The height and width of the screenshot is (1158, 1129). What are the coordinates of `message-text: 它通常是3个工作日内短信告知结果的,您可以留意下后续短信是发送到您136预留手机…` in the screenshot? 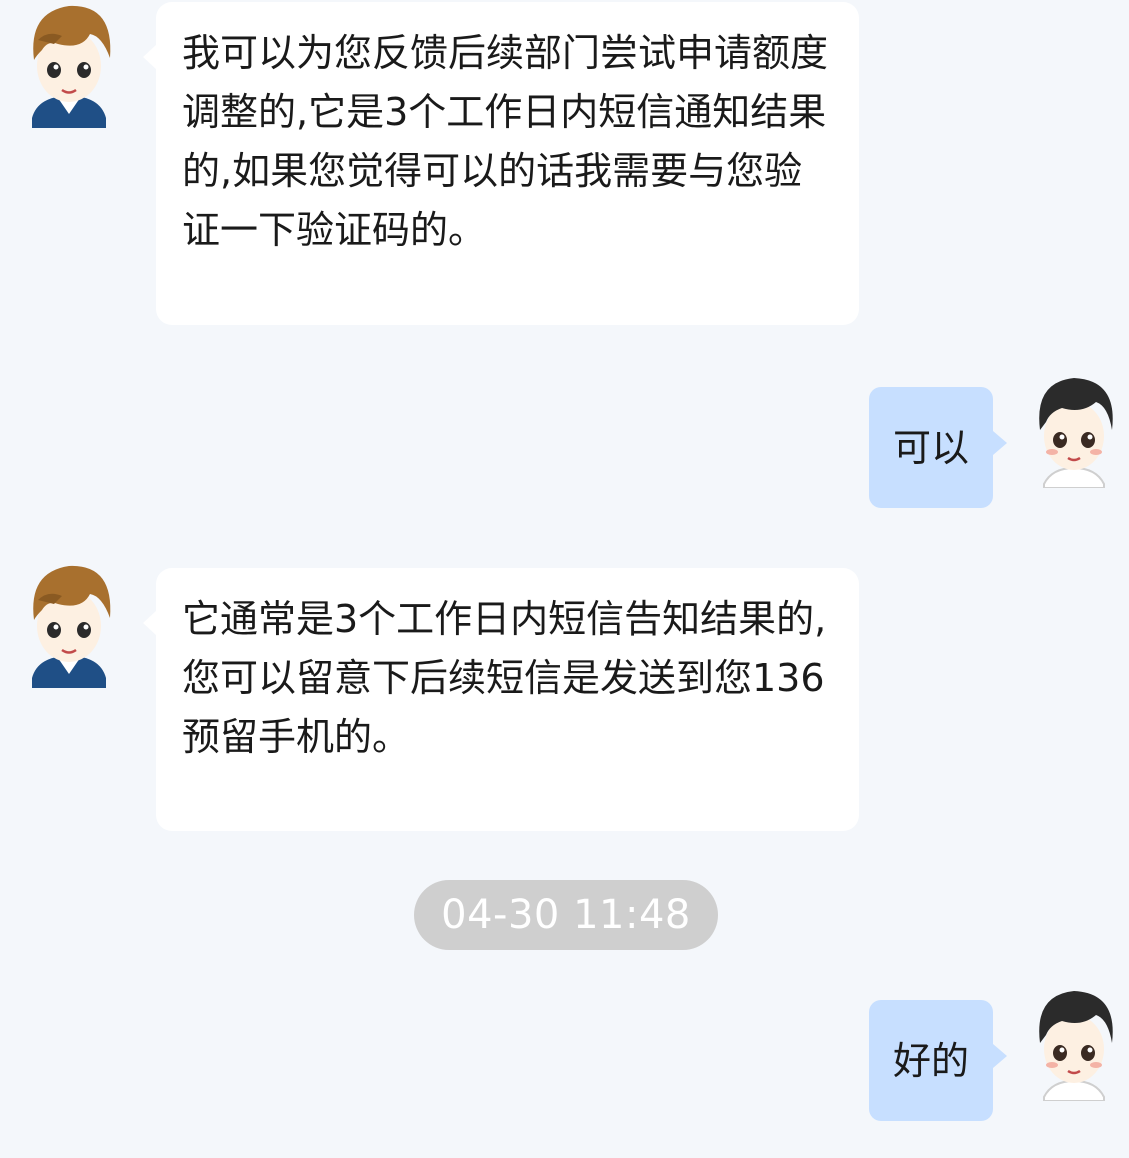 It's located at (504, 678).